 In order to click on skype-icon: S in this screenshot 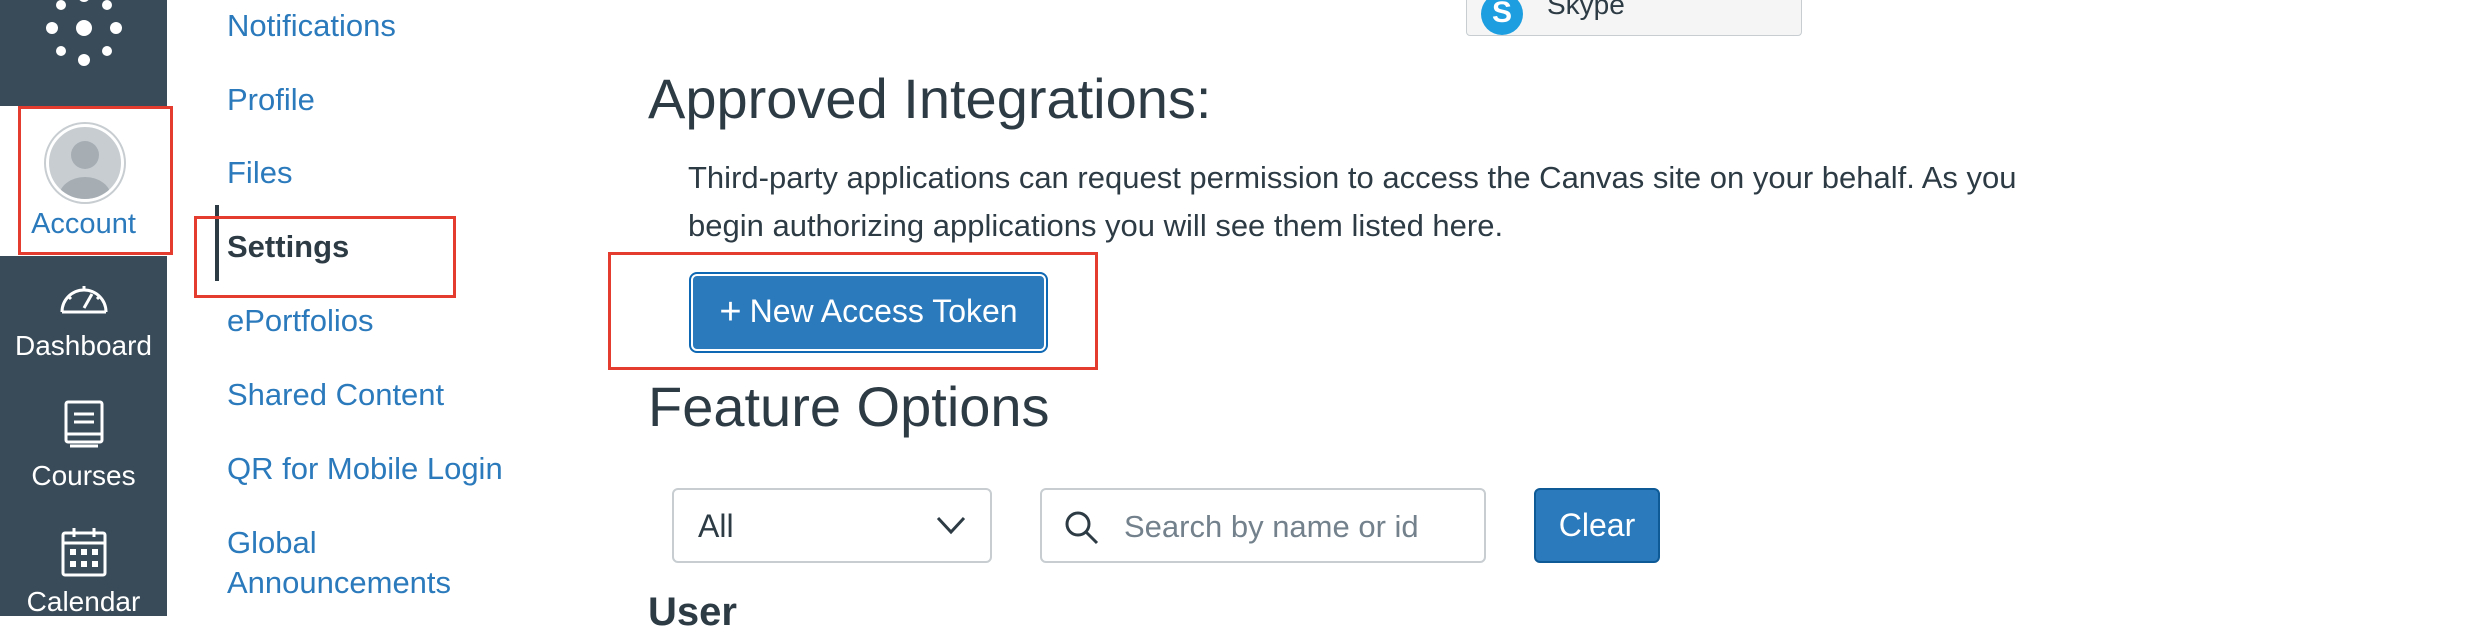, I will do `click(1502, 17)`.